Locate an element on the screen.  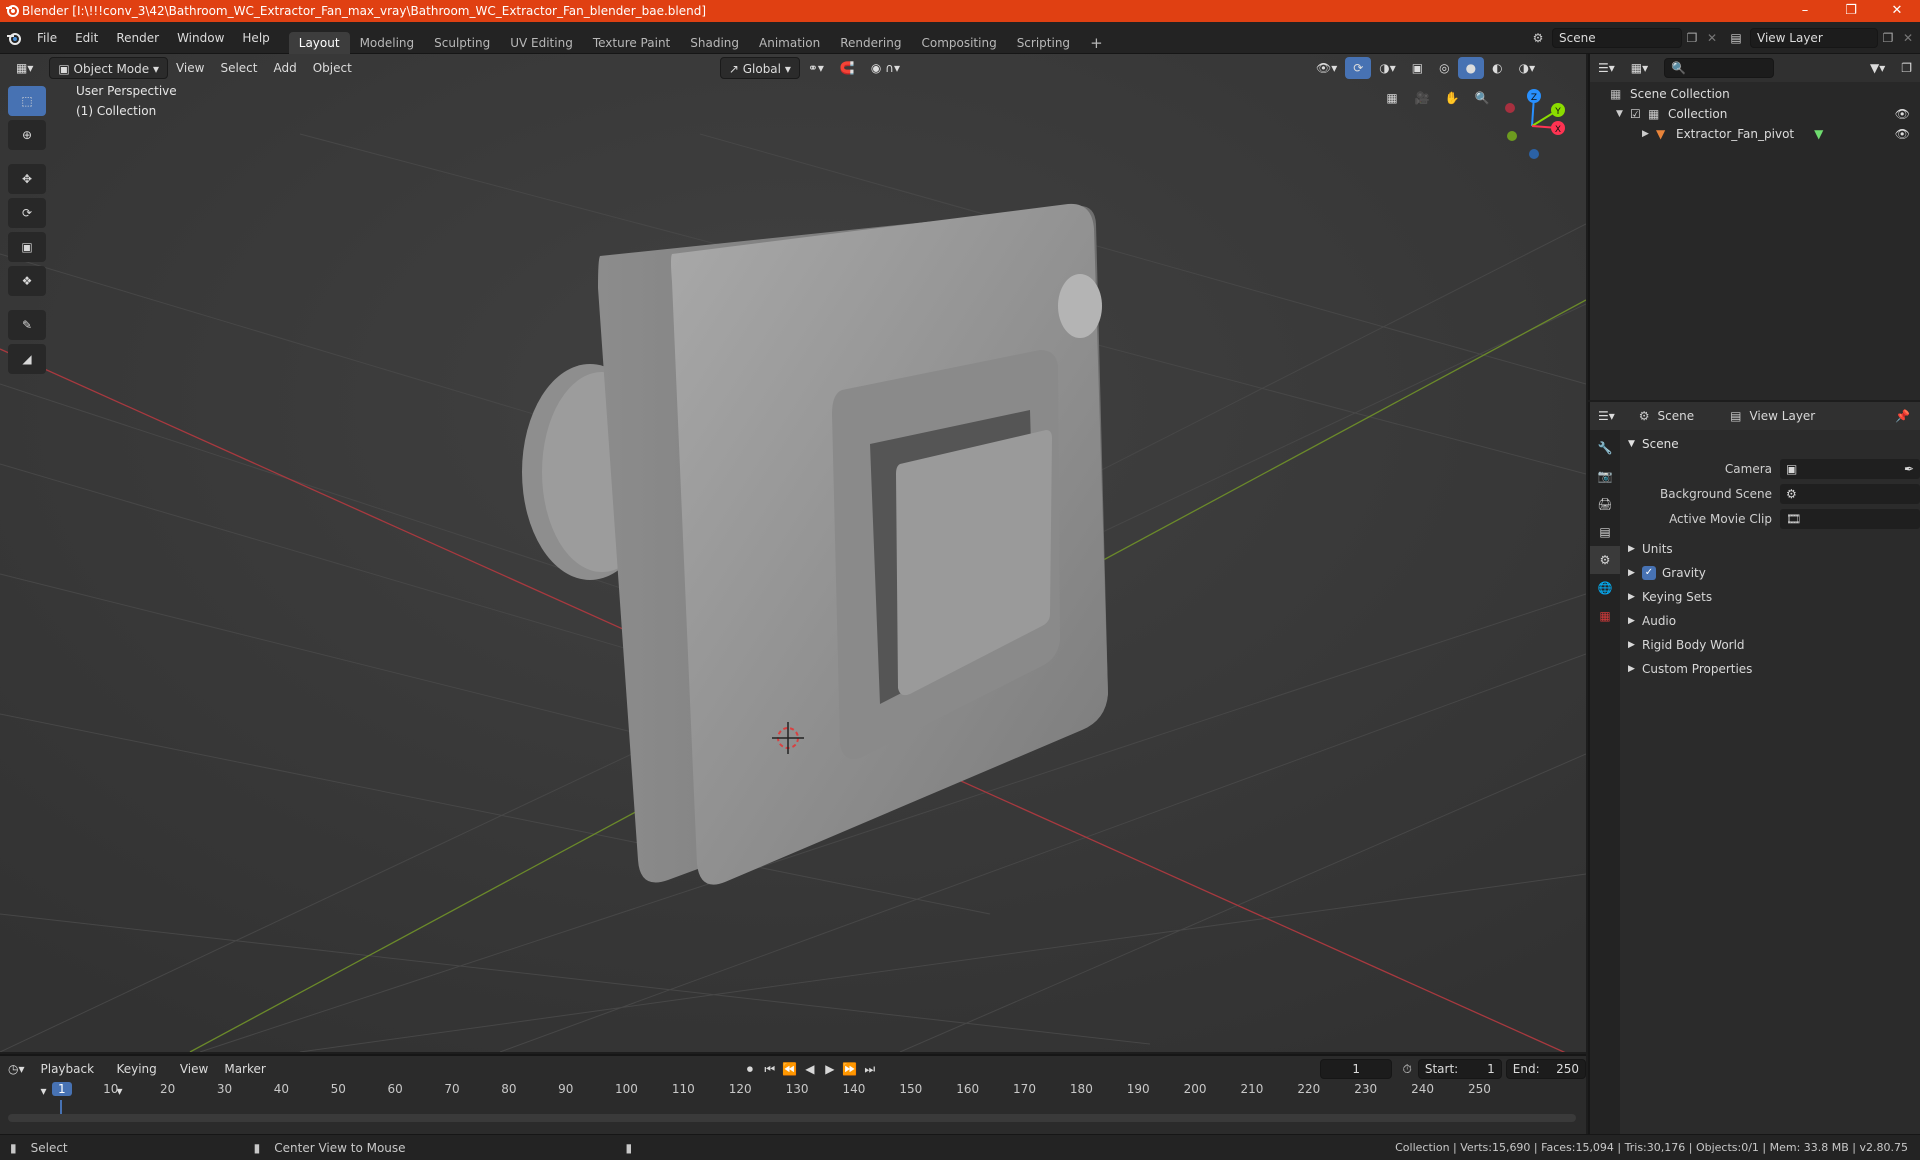
audio-panel-header: ▶ Audio is located at coordinates (1771, 621).